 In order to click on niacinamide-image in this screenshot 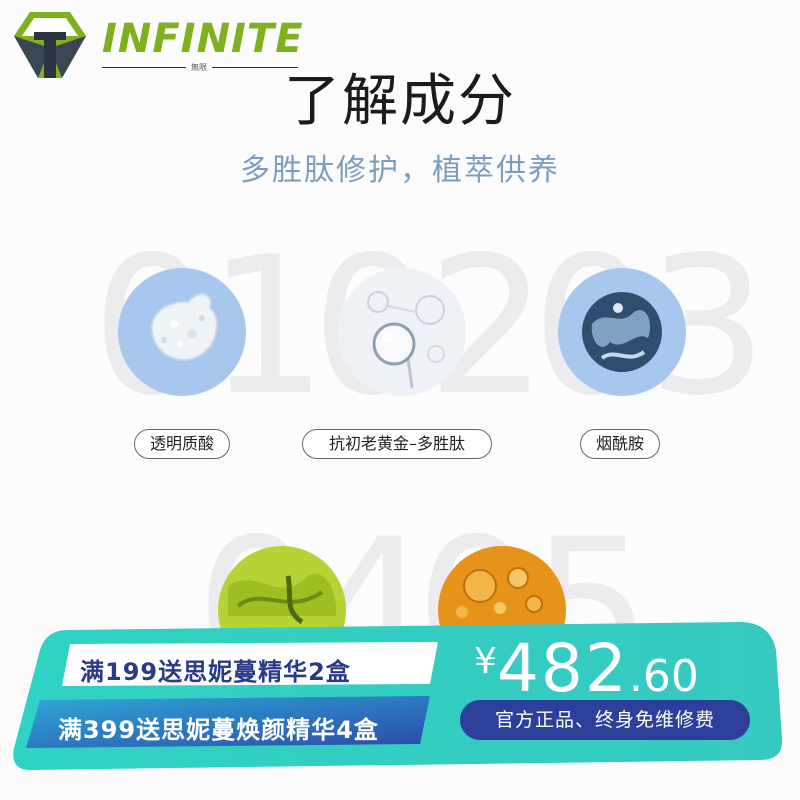, I will do `click(622, 332)`.